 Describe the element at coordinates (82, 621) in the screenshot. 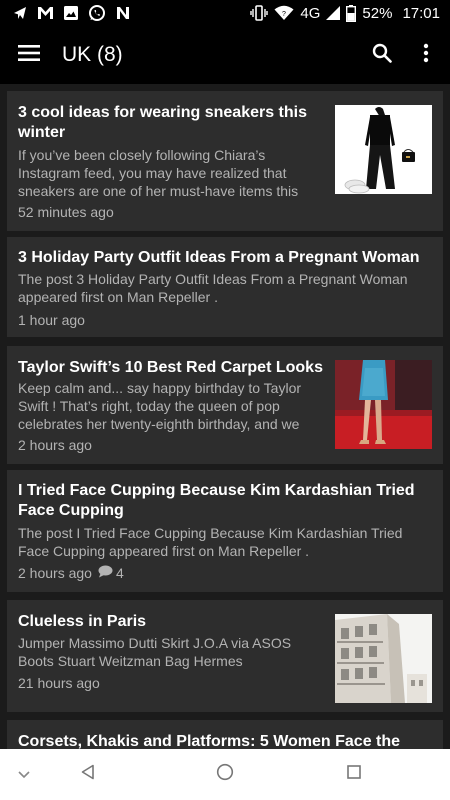

I see `article-title: Clueless in Paris` at that location.